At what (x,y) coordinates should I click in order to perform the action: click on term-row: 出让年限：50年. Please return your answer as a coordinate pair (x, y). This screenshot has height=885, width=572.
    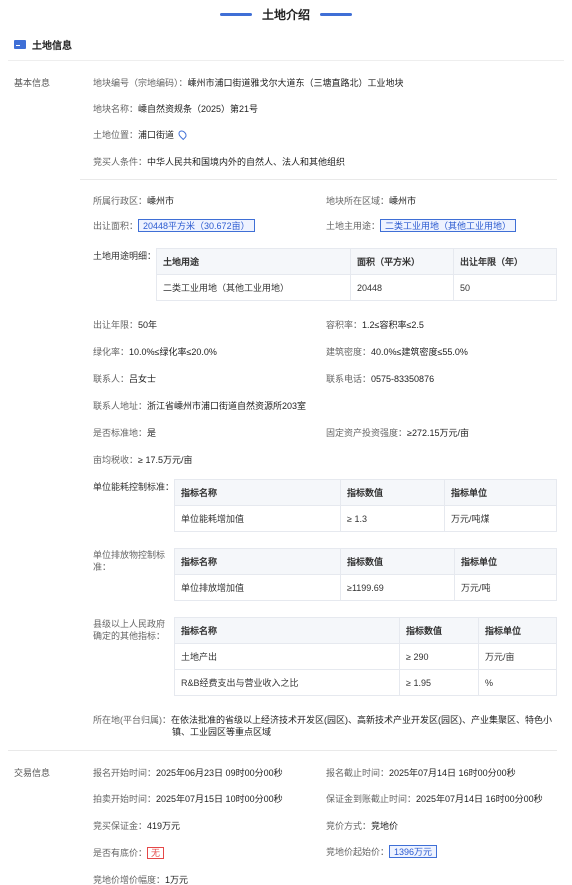
    Looking at the image, I should click on (125, 324).